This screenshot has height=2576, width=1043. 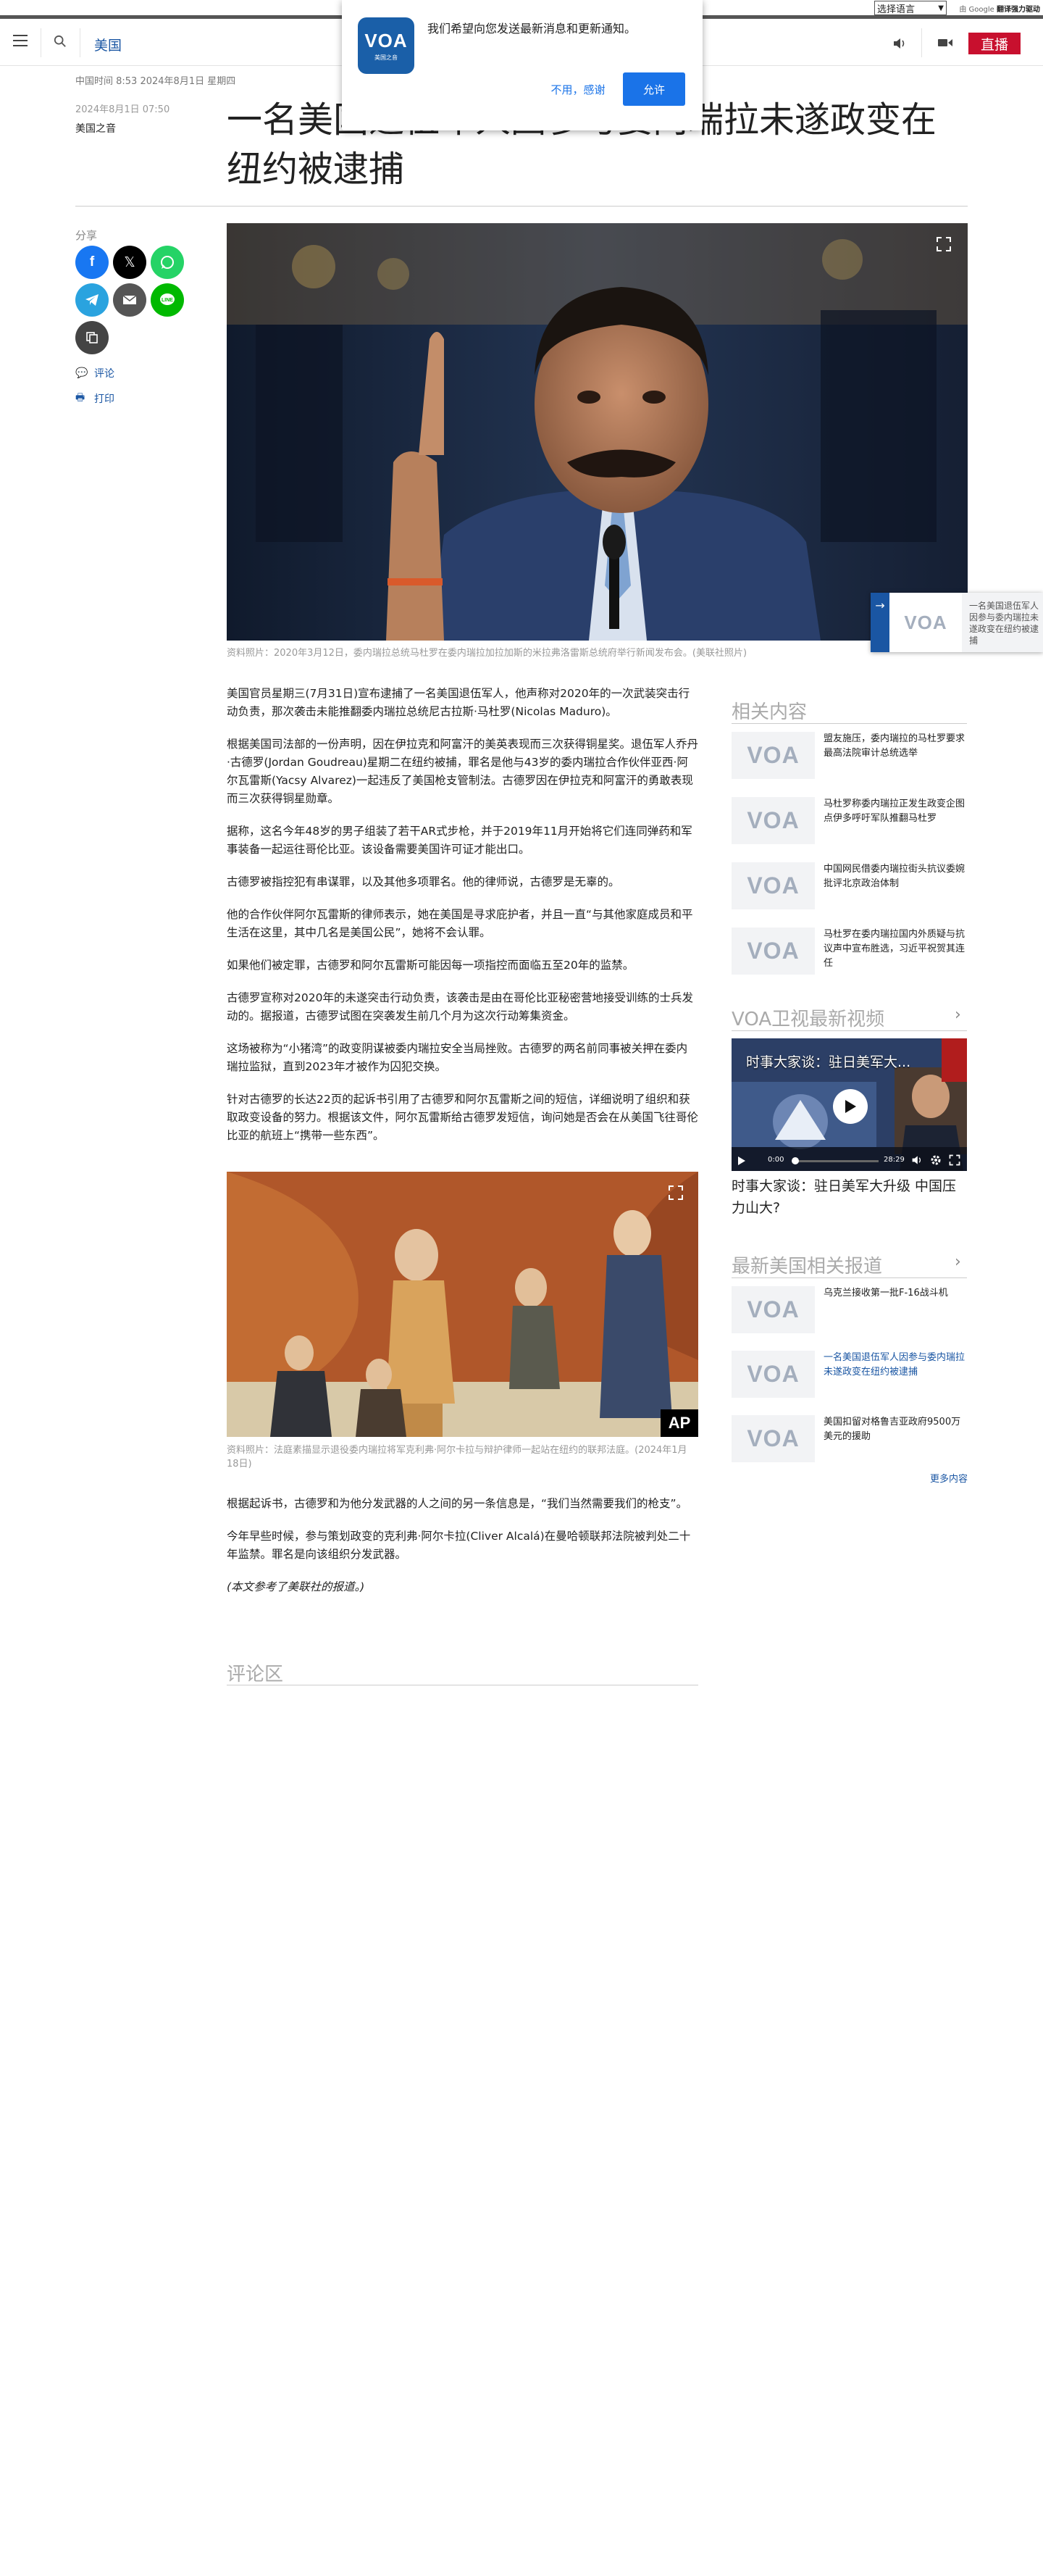 I want to click on language-select: 选择语言 ▼, so click(x=910, y=8).